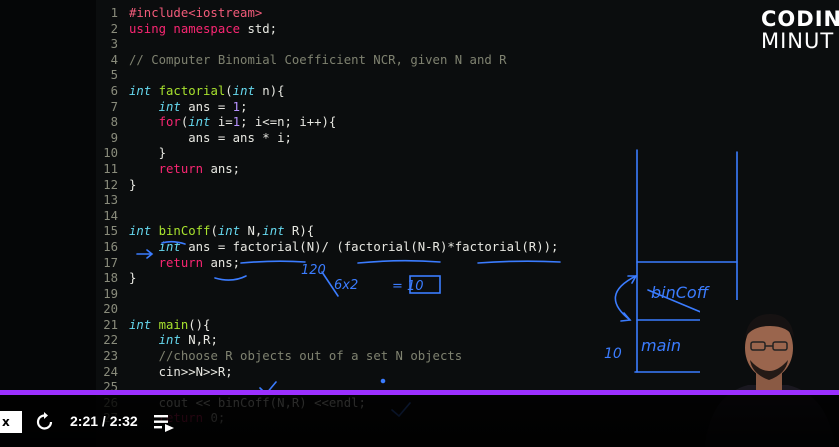  I want to click on annotation-120: 120, so click(313, 270).